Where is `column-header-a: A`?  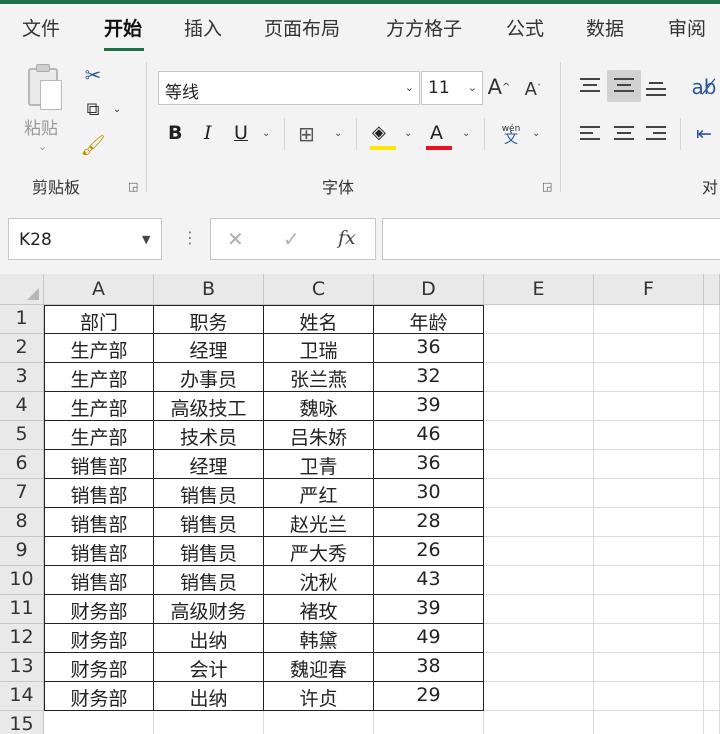 column-header-a: A is located at coordinates (99, 289).